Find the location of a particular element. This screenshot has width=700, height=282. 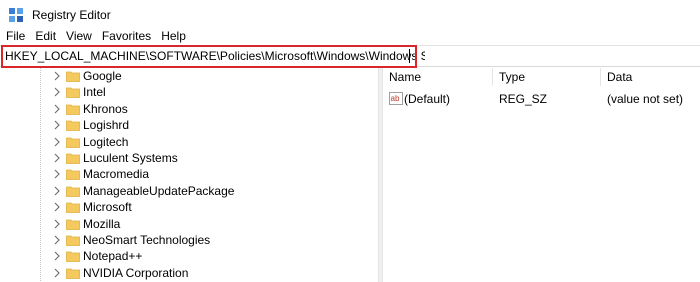

tree-node: Logishrd is located at coordinates (189, 125).